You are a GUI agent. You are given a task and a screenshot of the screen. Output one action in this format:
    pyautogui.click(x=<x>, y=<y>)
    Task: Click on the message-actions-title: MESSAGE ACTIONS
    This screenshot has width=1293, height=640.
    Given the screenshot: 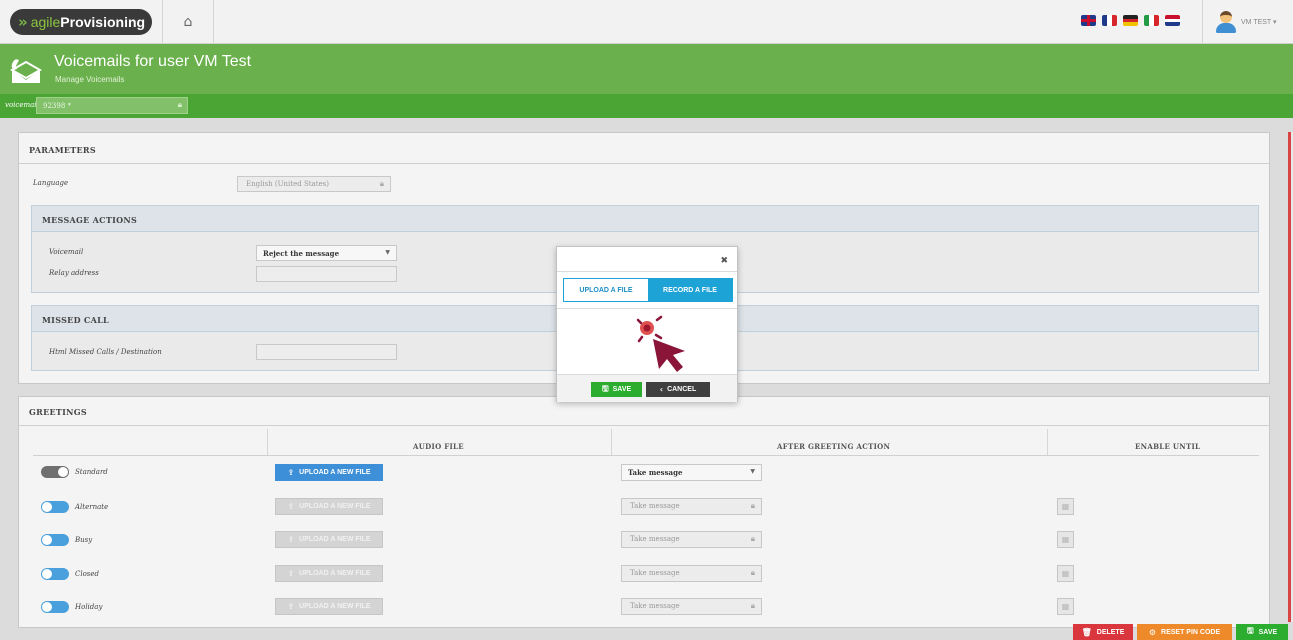 What is the action you would take?
    pyautogui.click(x=90, y=220)
    